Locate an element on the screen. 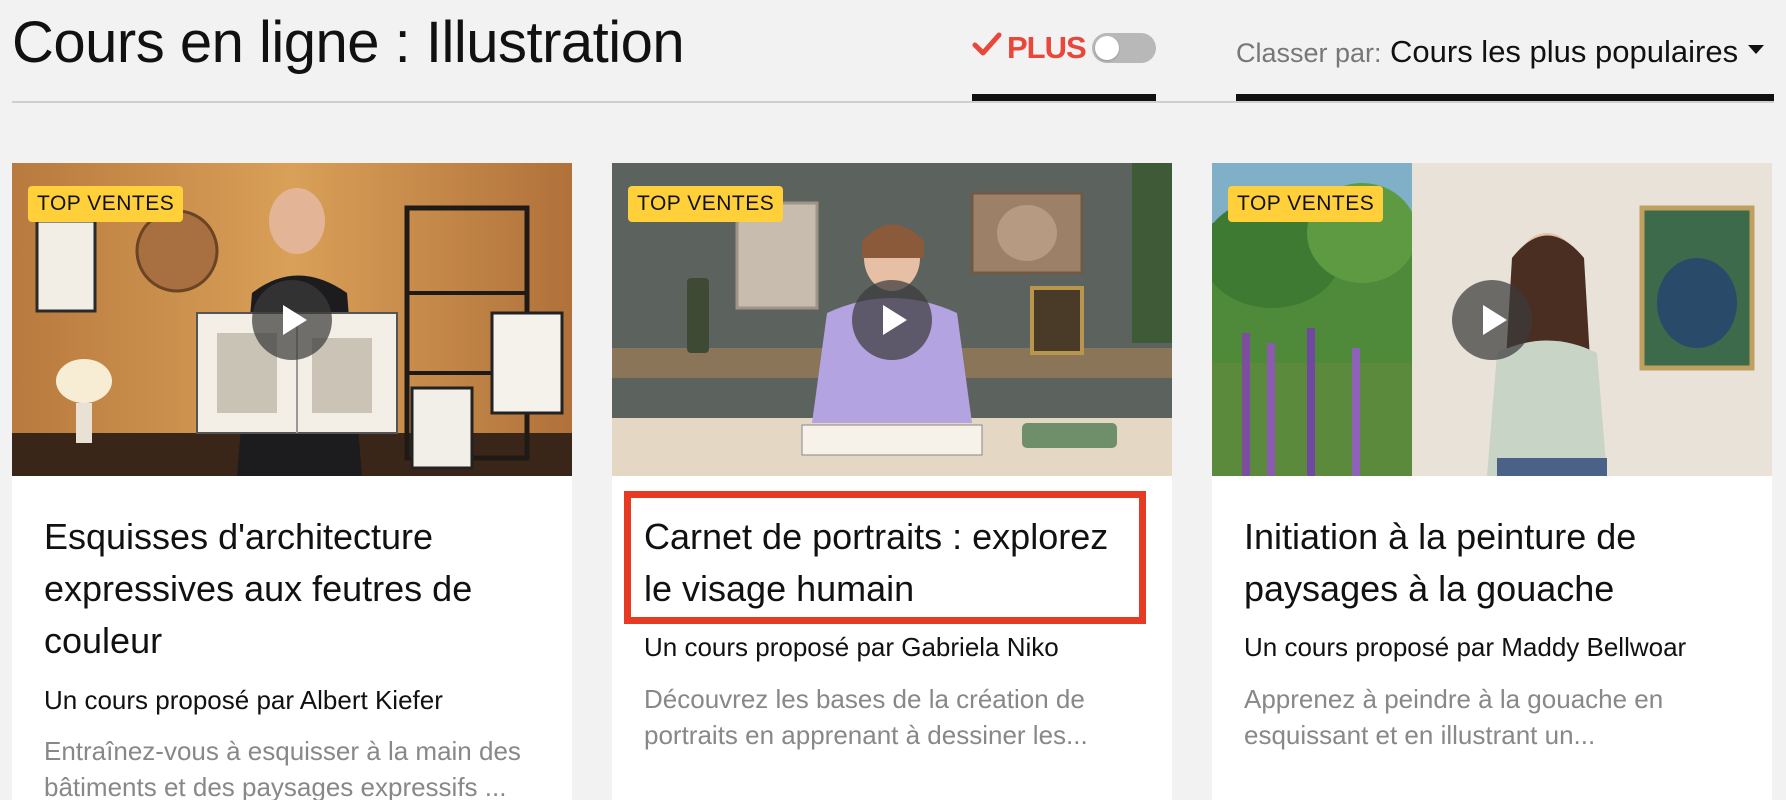 This screenshot has height=800, width=1786. plus-logo: PLUS is located at coordinates (1047, 48).